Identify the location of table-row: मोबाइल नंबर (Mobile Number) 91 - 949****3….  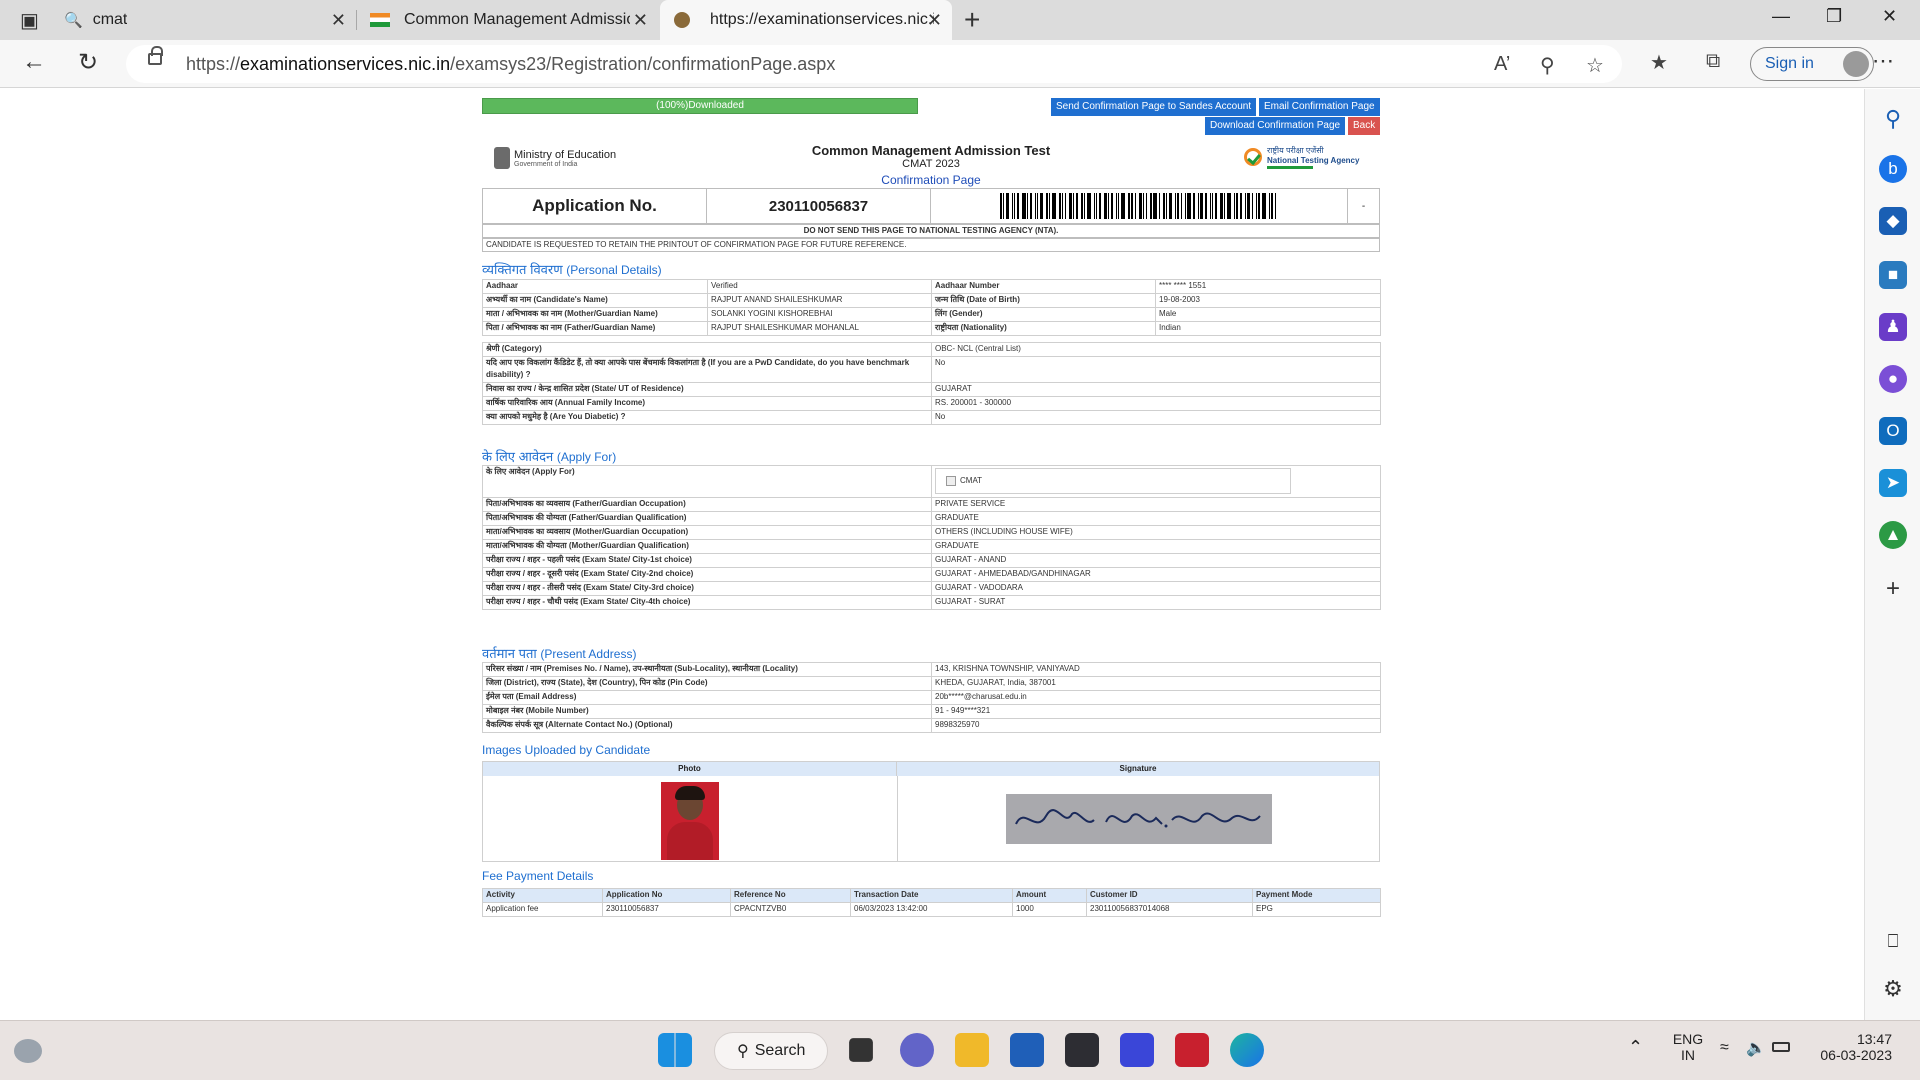
(931, 711).